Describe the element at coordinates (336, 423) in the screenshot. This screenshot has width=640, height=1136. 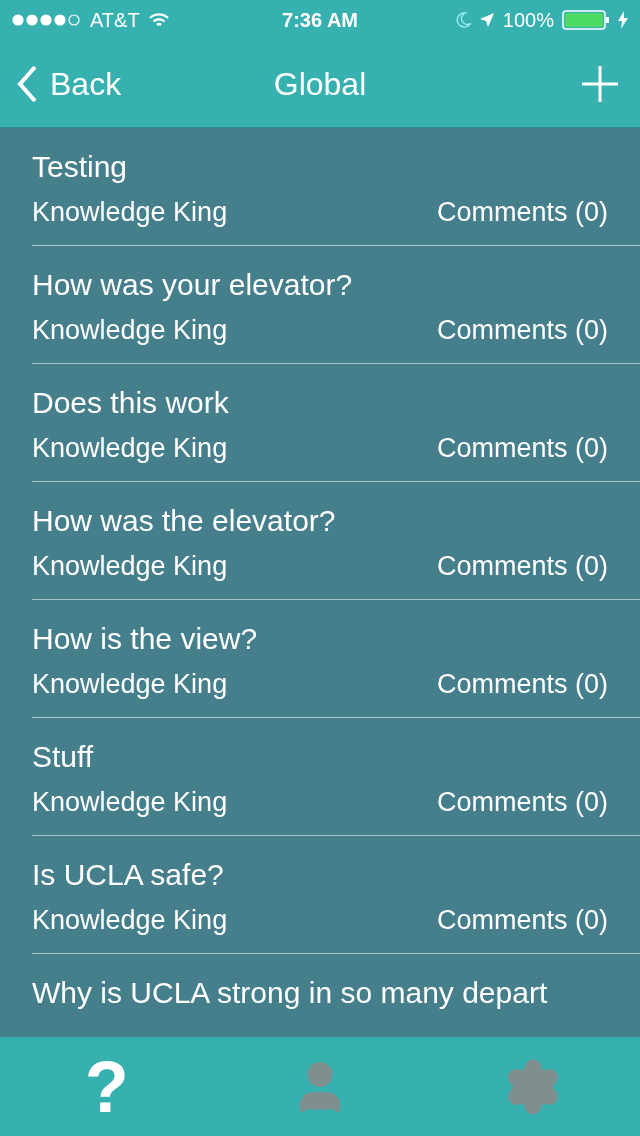
I see `post-row: Does this work Knowledge King Comments (0)` at that location.